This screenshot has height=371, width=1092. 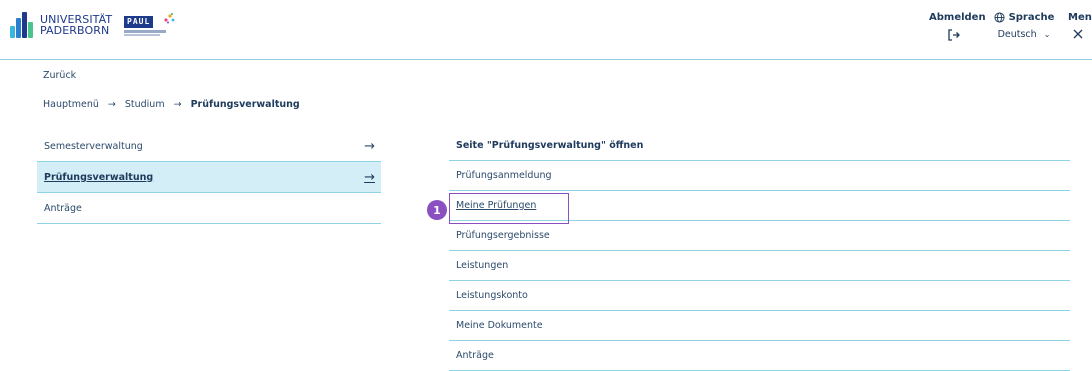 What do you see at coordinates (245, 104) in the screenshot?
I see `breadcrumb-item-current: Prüfungsverwaltung` at bounding box center [245, 104].